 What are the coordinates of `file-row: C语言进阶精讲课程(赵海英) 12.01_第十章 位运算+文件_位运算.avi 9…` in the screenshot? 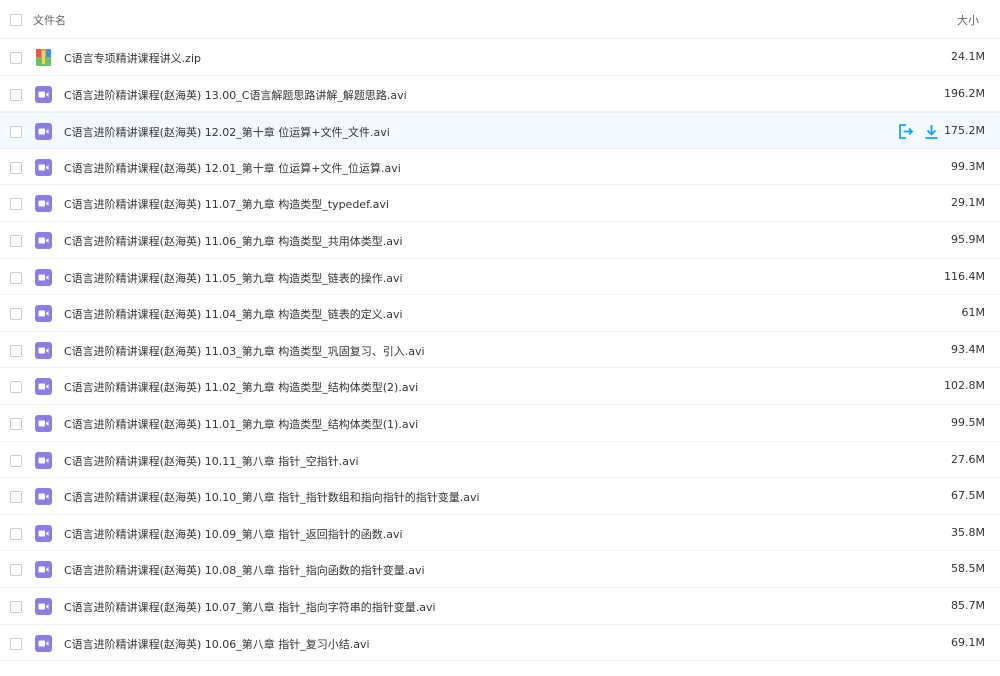 It's located at (500, 167).